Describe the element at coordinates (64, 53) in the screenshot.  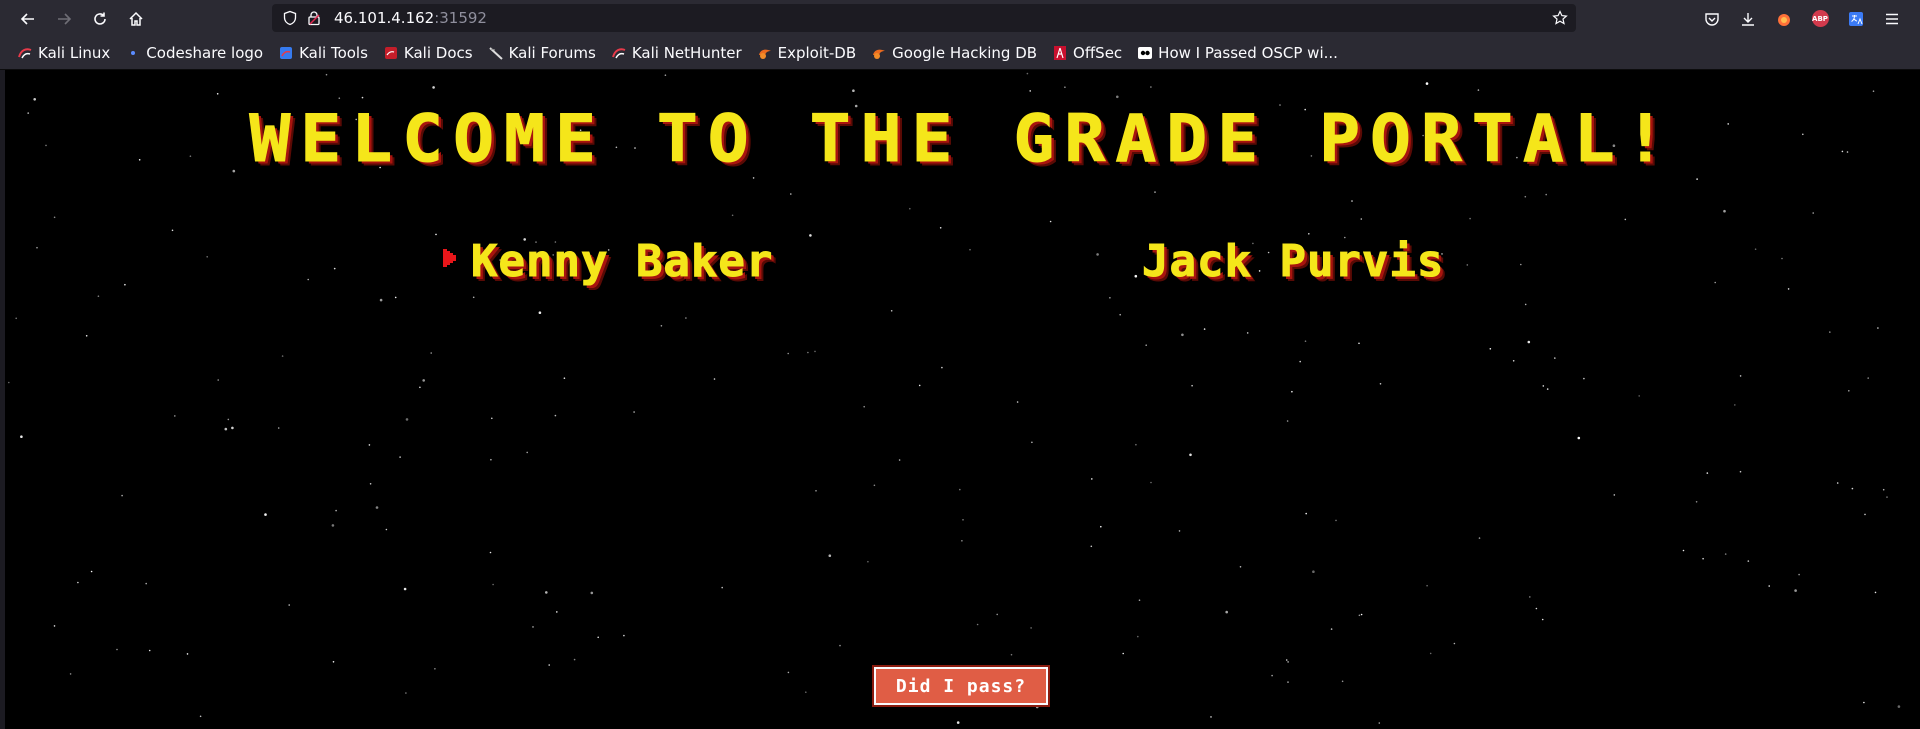
I see `bookmark-kali-linux: Kali Linux` at that location.